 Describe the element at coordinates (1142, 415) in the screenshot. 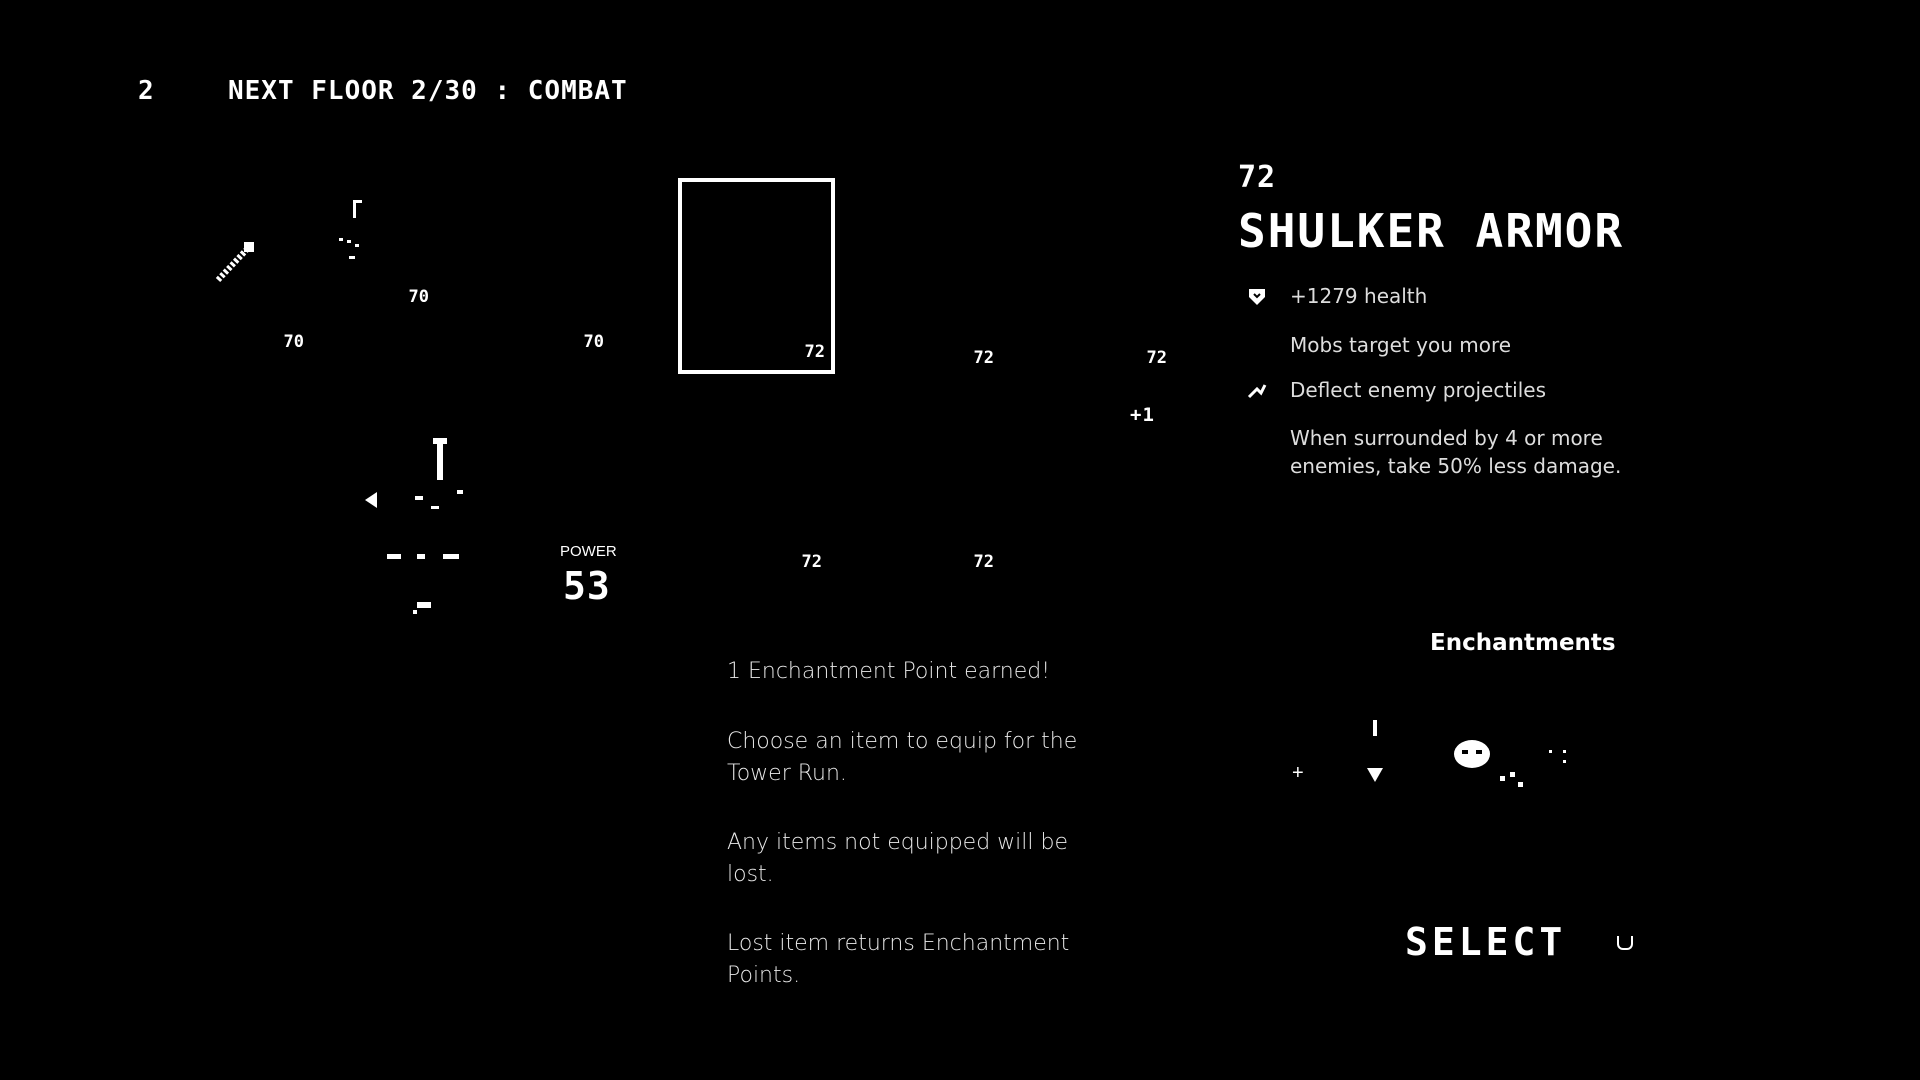

I see `bonus-indicator: +1` at that location.